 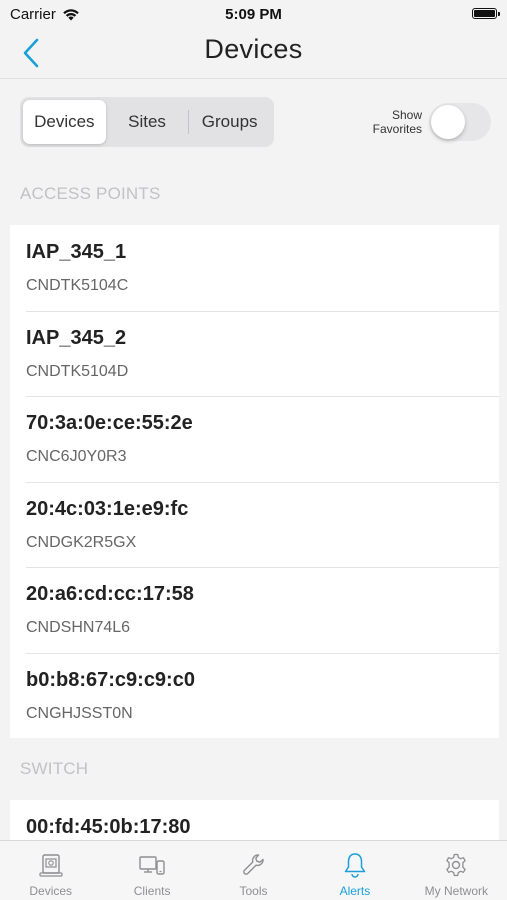 I want to click on page-title: Devices, so click(x=253, y=49).